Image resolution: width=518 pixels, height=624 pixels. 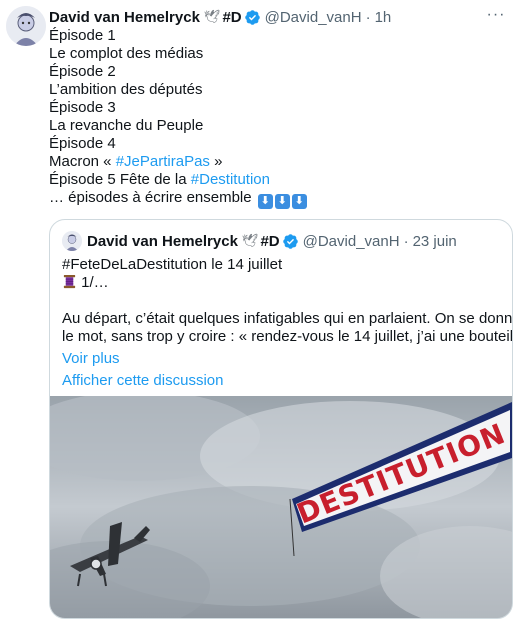 What do you see at coordinates (172, 264) in the screenshot?
I see `quoted-line: #FeteDeLaDestitution le 14 juillet` at bounding box center [172, 264].